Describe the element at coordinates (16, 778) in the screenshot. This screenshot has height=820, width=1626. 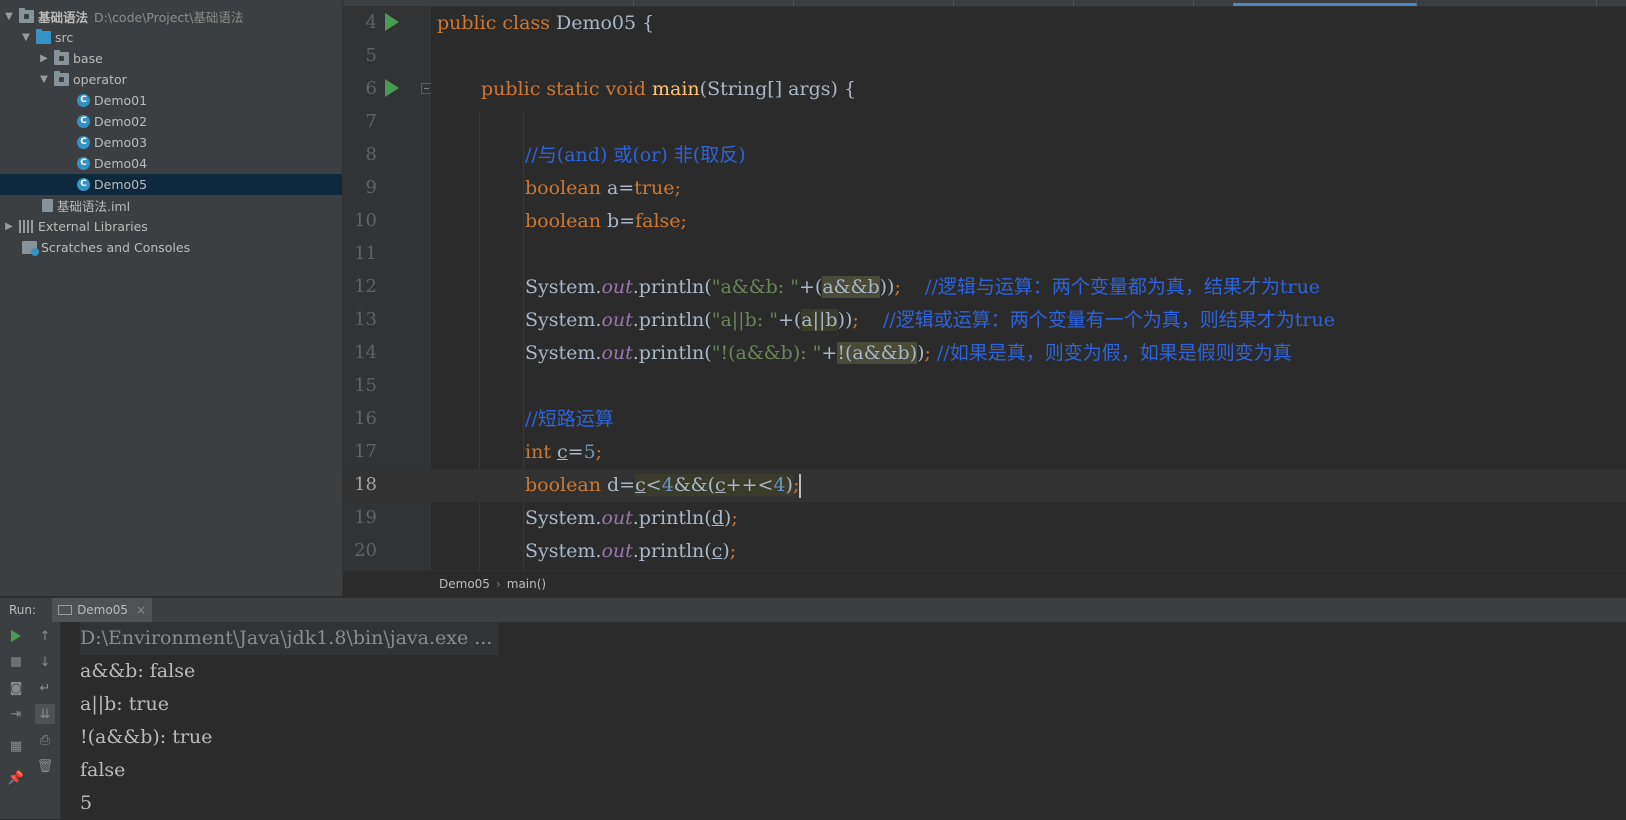
I see `pin-icon: 📌` at that location.